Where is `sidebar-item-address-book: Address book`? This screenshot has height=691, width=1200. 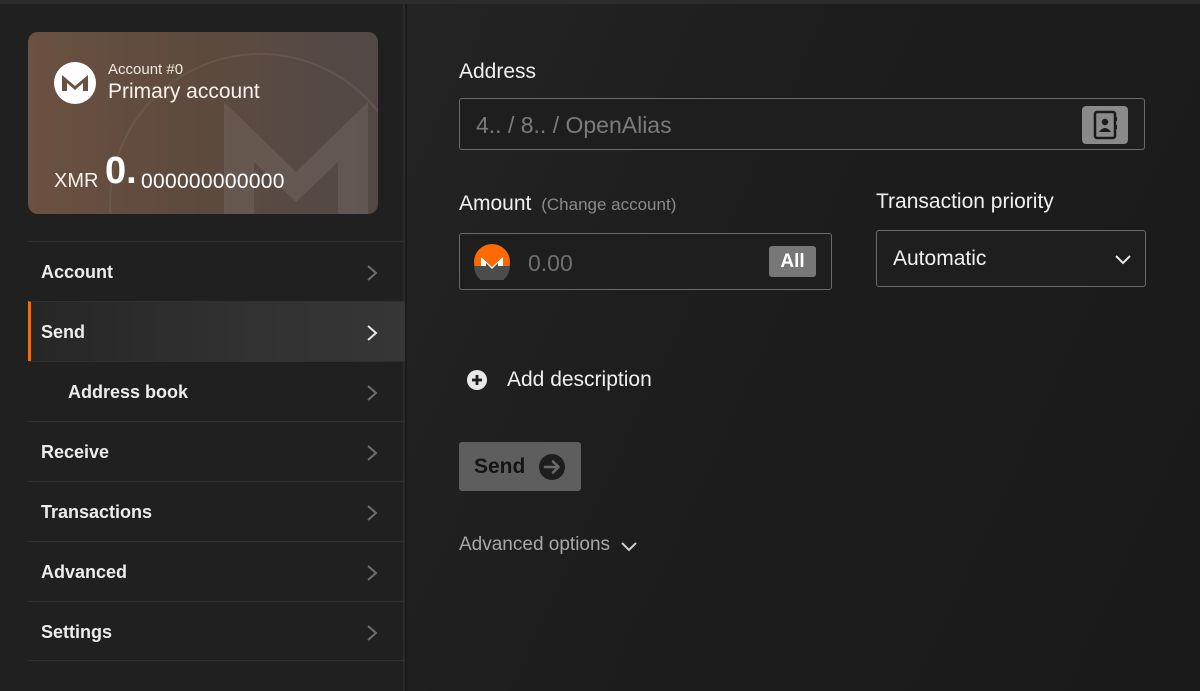
sidebar-item-address-book: Address book is located at coordinates (216, 391).